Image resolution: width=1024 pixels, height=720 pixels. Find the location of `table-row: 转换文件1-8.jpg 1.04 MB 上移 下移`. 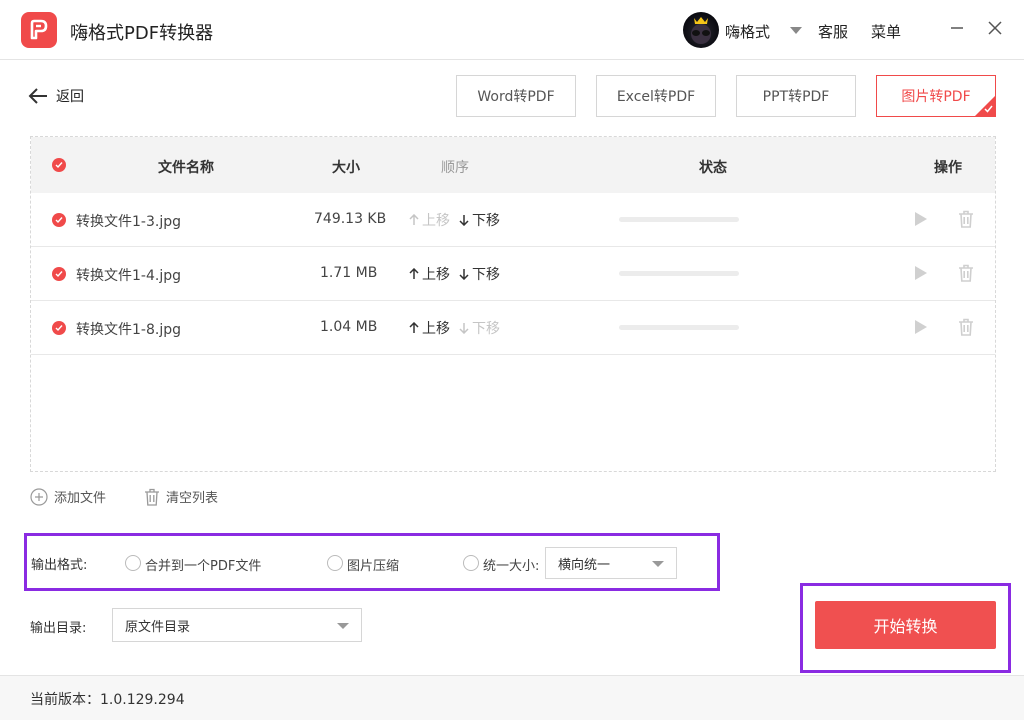

table-row: 转换文件1-8.jpg 1.04 MB 上移 下移 is located at coordinates (513, 328).